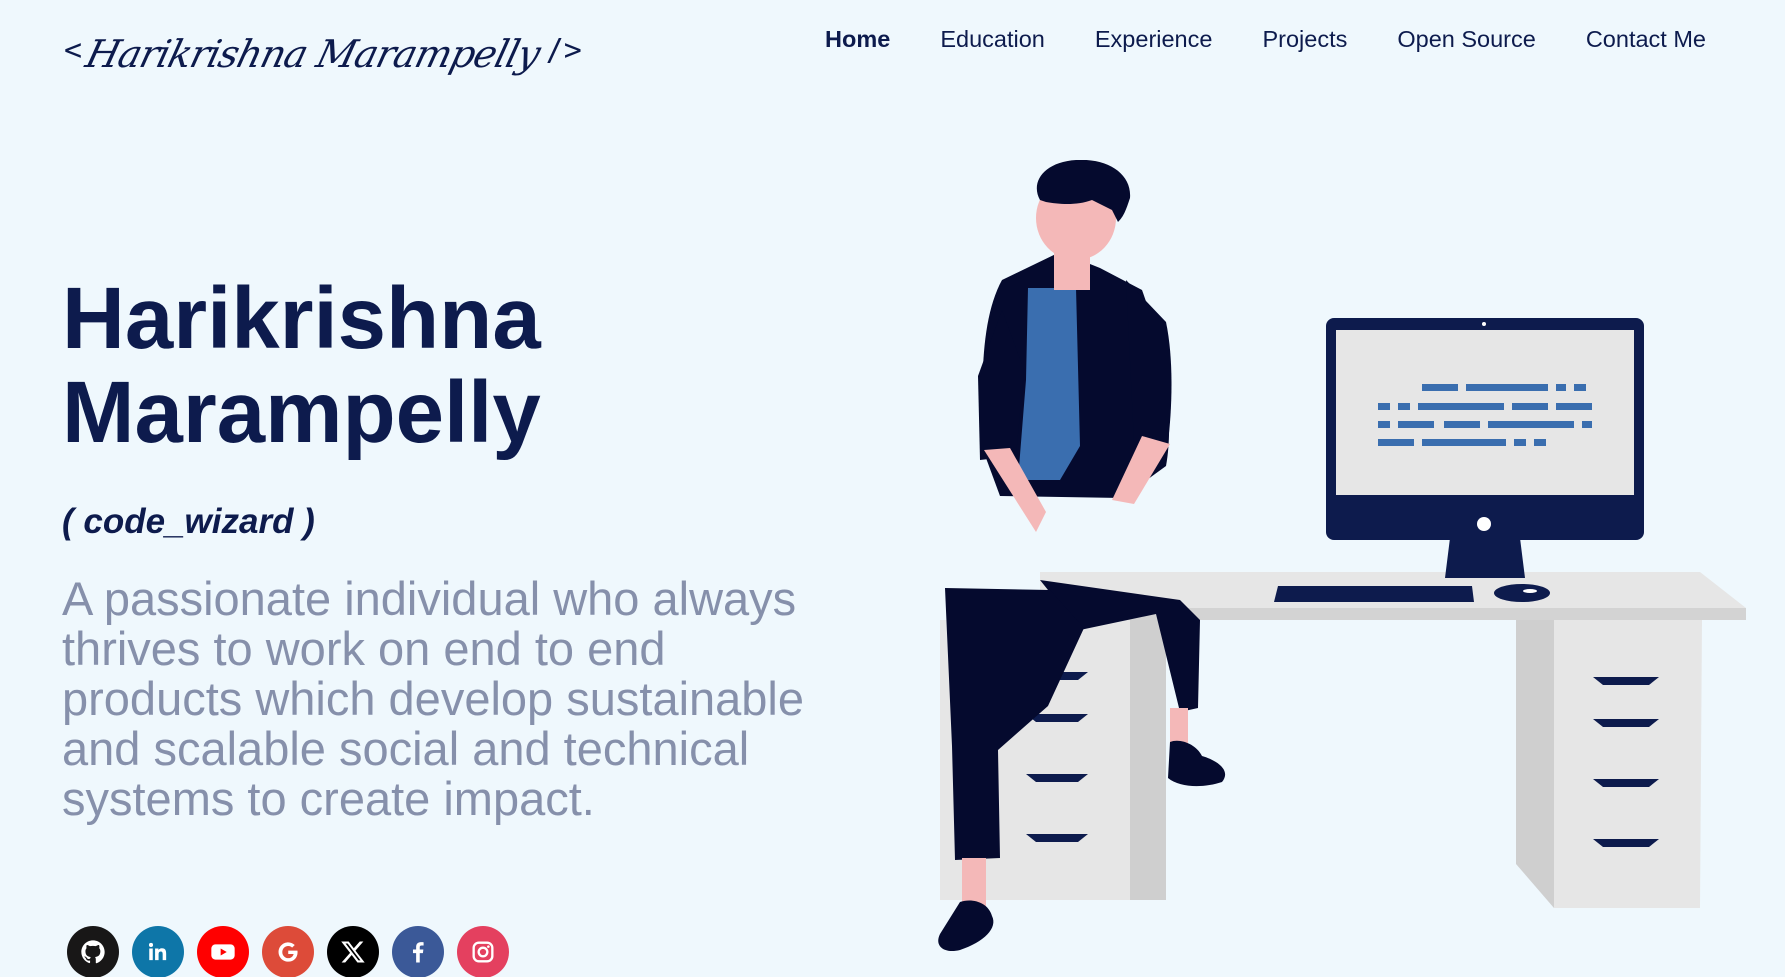  Describe the element at coordinates (992, 39) in the screenshot. I see `nav-education: Education` at that location.